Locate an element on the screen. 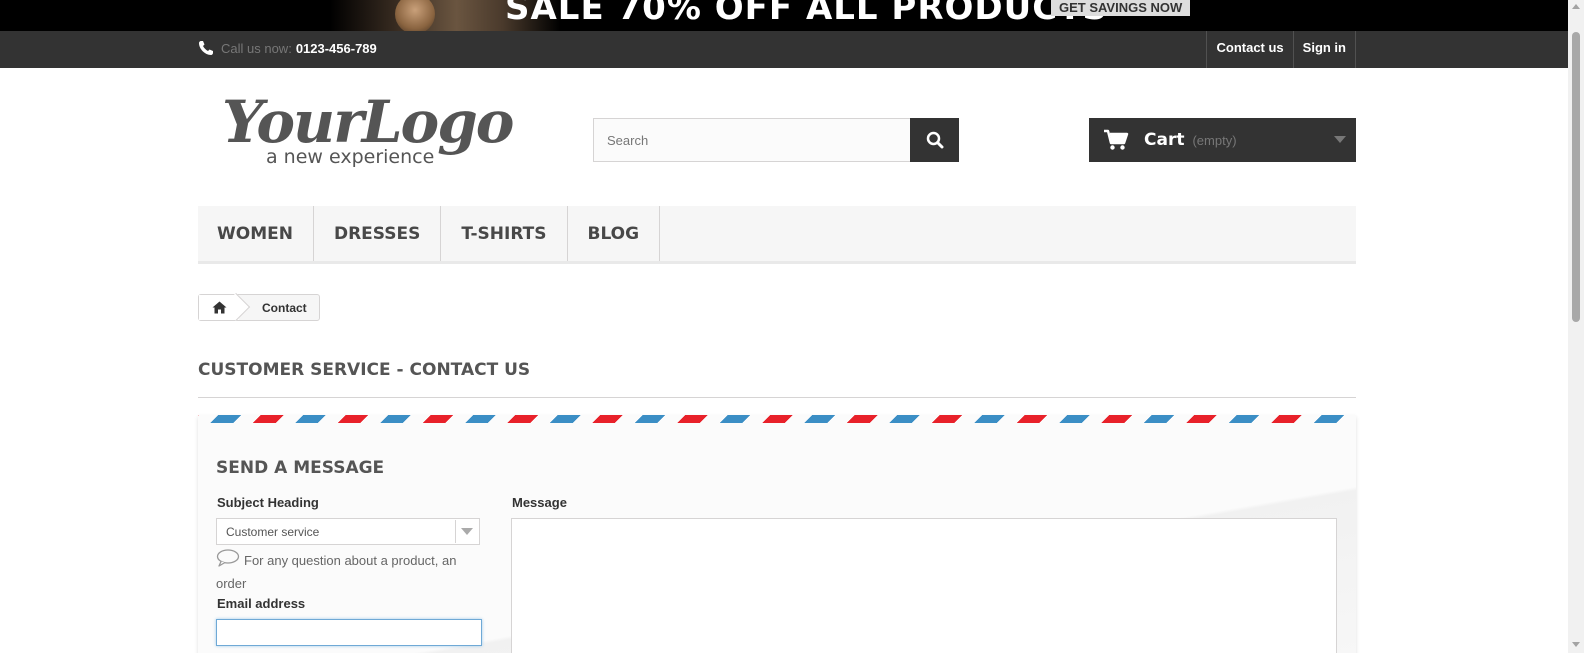  cart-button: Cart (empty) is located at coordinates (1222, 140).